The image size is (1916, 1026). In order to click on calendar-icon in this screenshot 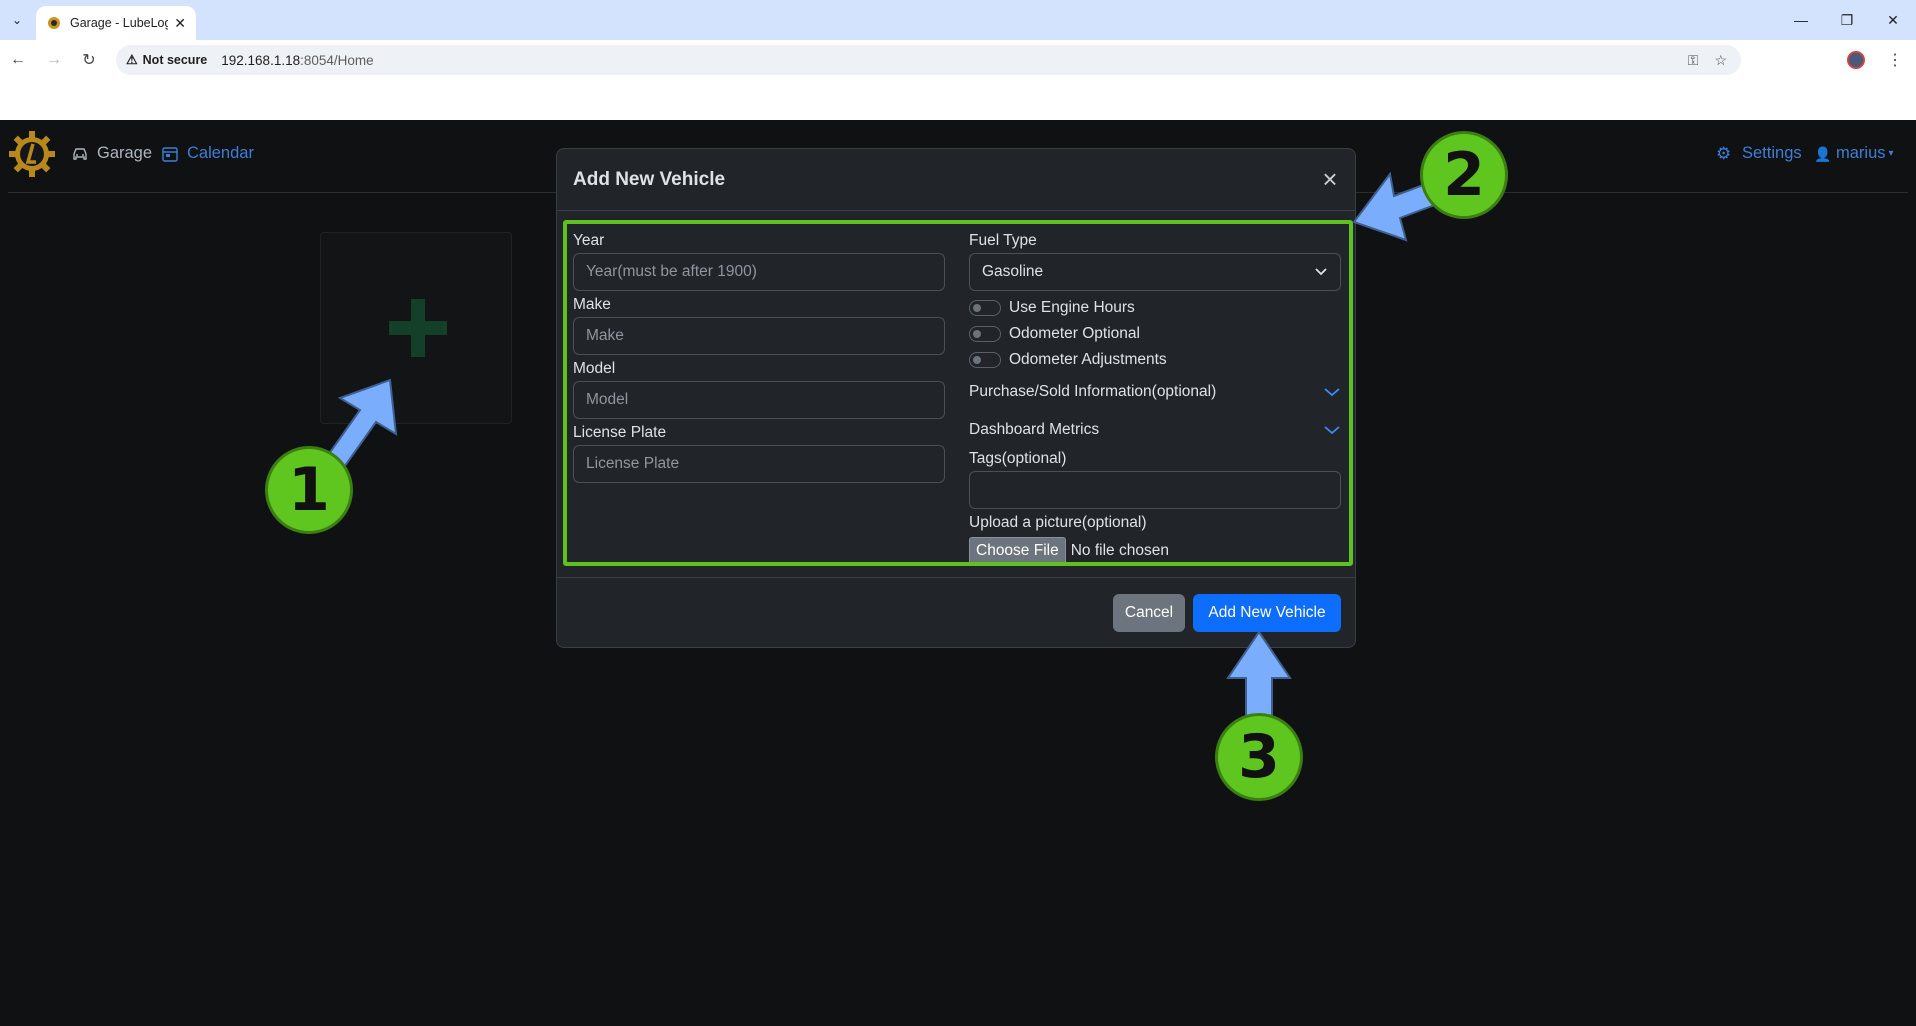, I will do `click(170, 154)`.